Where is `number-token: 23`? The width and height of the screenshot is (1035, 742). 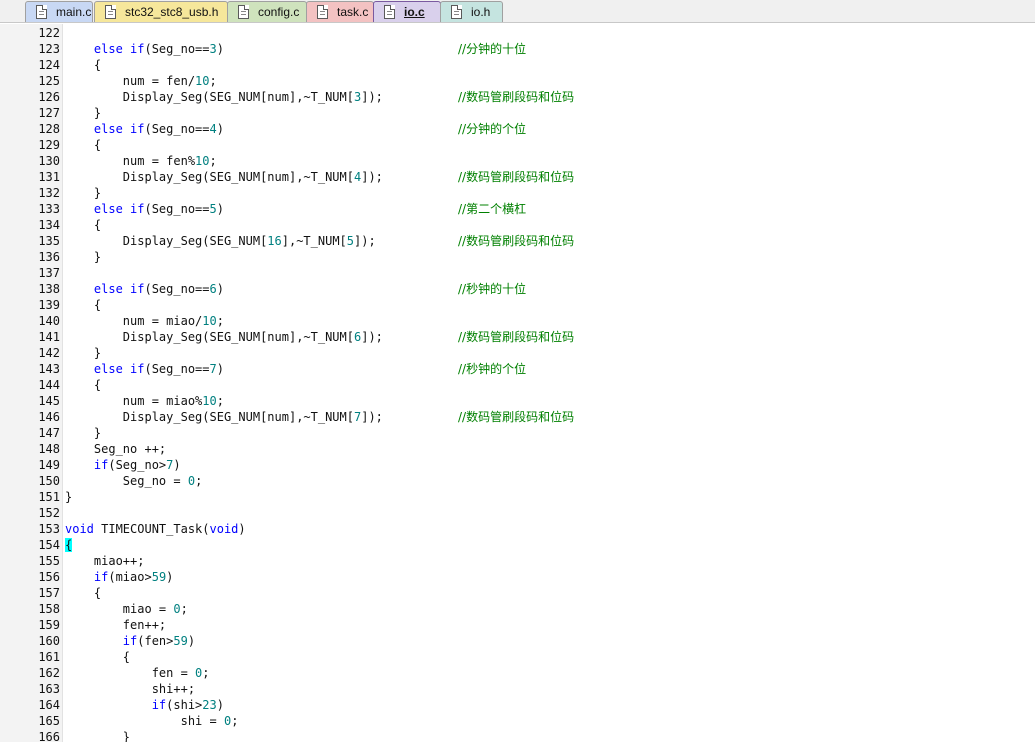
number-token: 23 is located at coordinates (209, 705).